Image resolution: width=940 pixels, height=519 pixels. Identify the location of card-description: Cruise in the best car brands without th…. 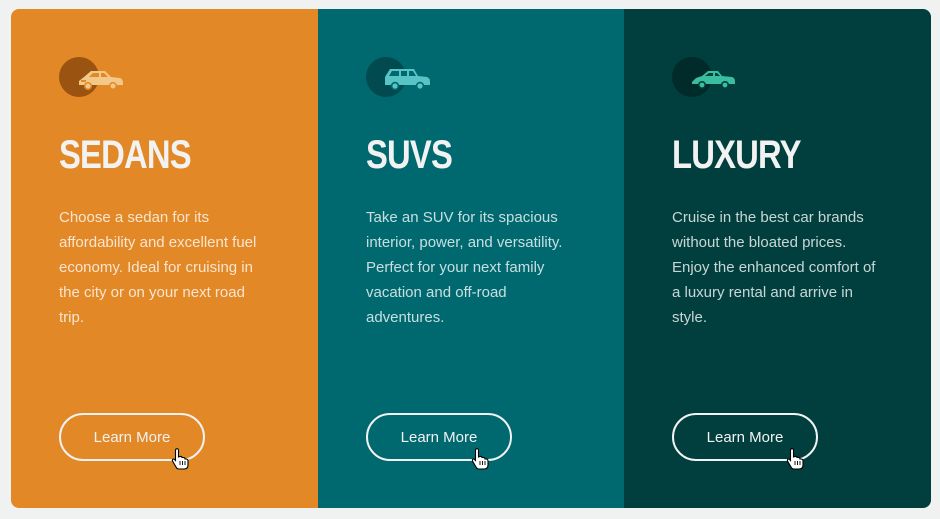
(774, 267).